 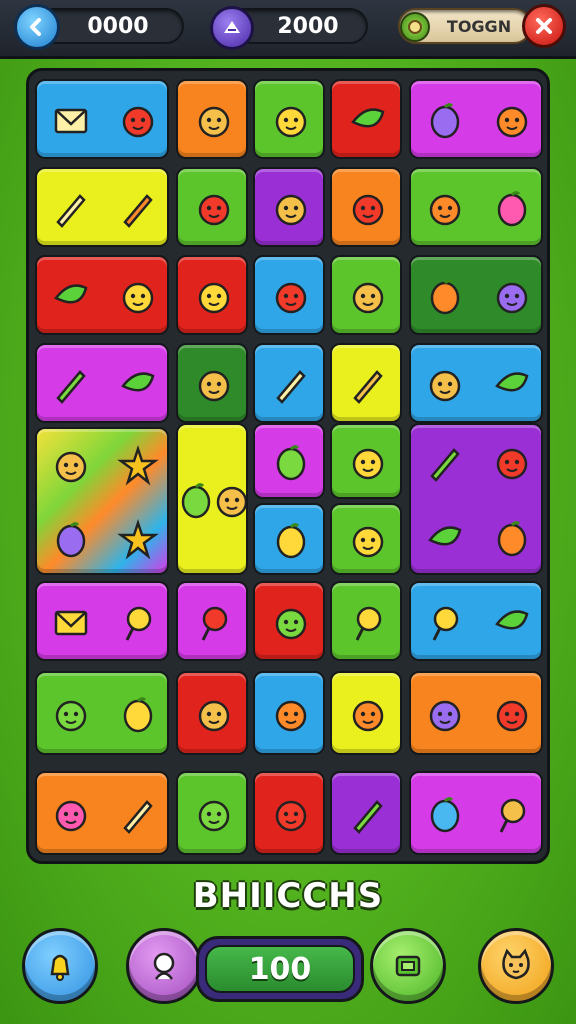 I want to click on moves-counter-value: 100, so click(x=280, y=969).